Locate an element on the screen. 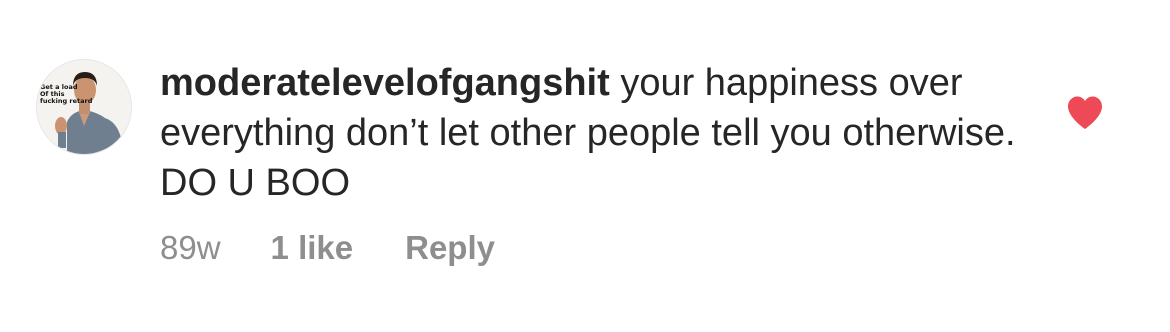 This screenshot has height=332, width=1170. likes-count-button: 1 like is located at coordinates (312, 248).